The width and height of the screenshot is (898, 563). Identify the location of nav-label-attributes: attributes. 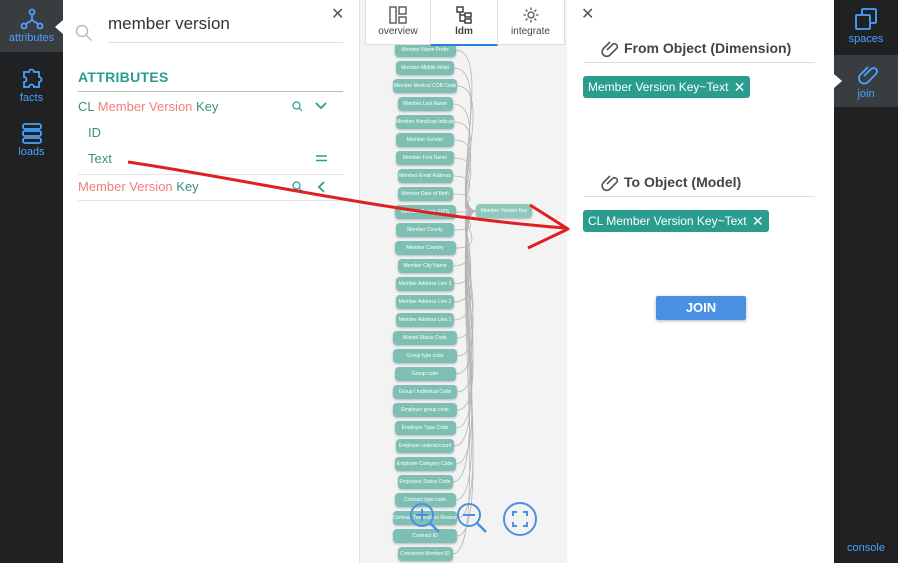
(31, 38).